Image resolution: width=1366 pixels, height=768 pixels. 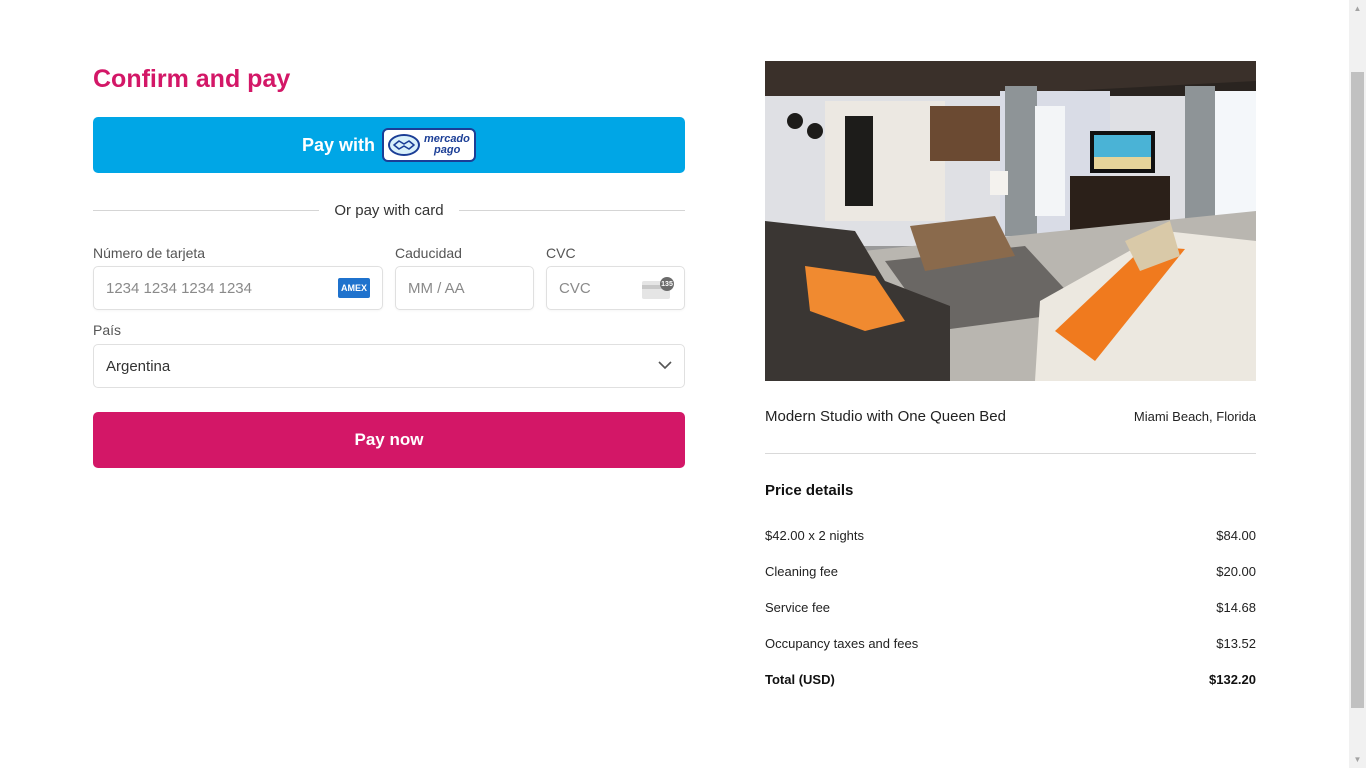 I want to click on price-row-amount: $84.00, so click(x=1236, y=535).